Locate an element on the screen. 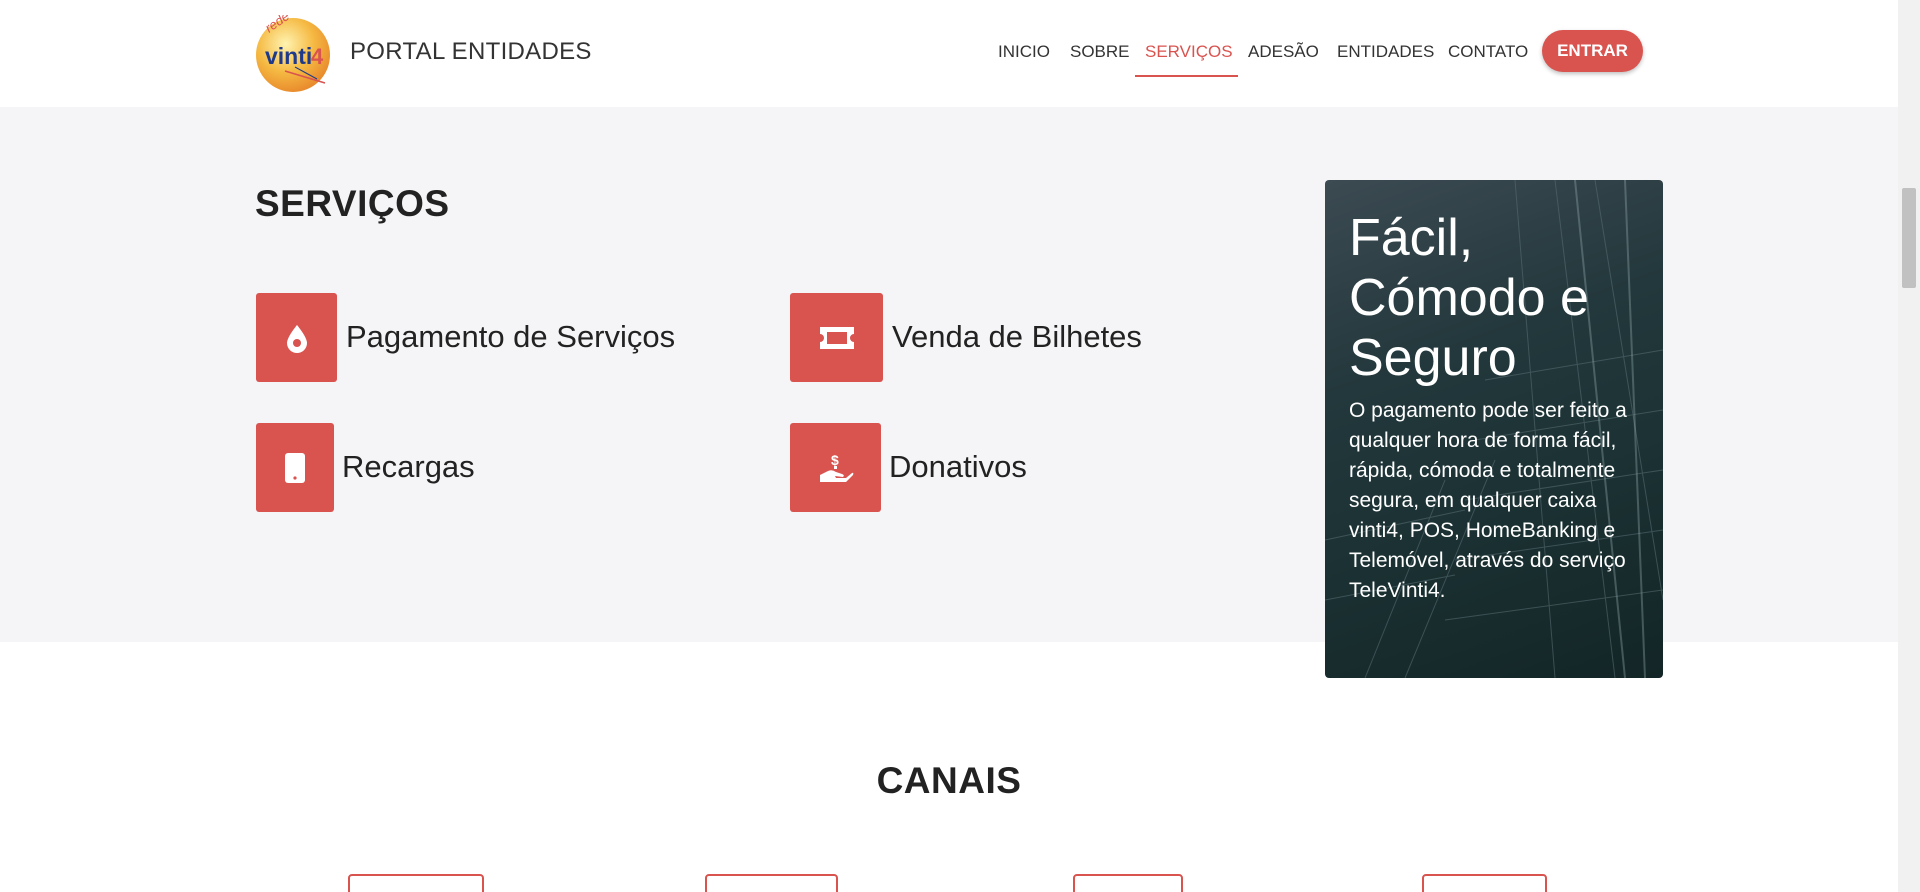 This screenshot has width=1920, height=892. venda-bilhetes-label: Venda de Bilhetes is located at coordinates (1017, 337).